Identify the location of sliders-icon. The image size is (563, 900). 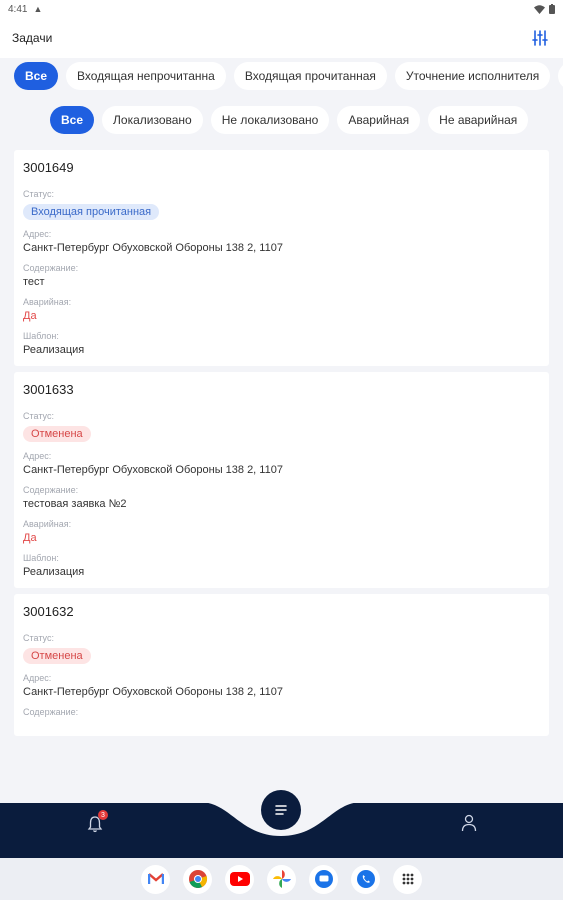
(540, 38).